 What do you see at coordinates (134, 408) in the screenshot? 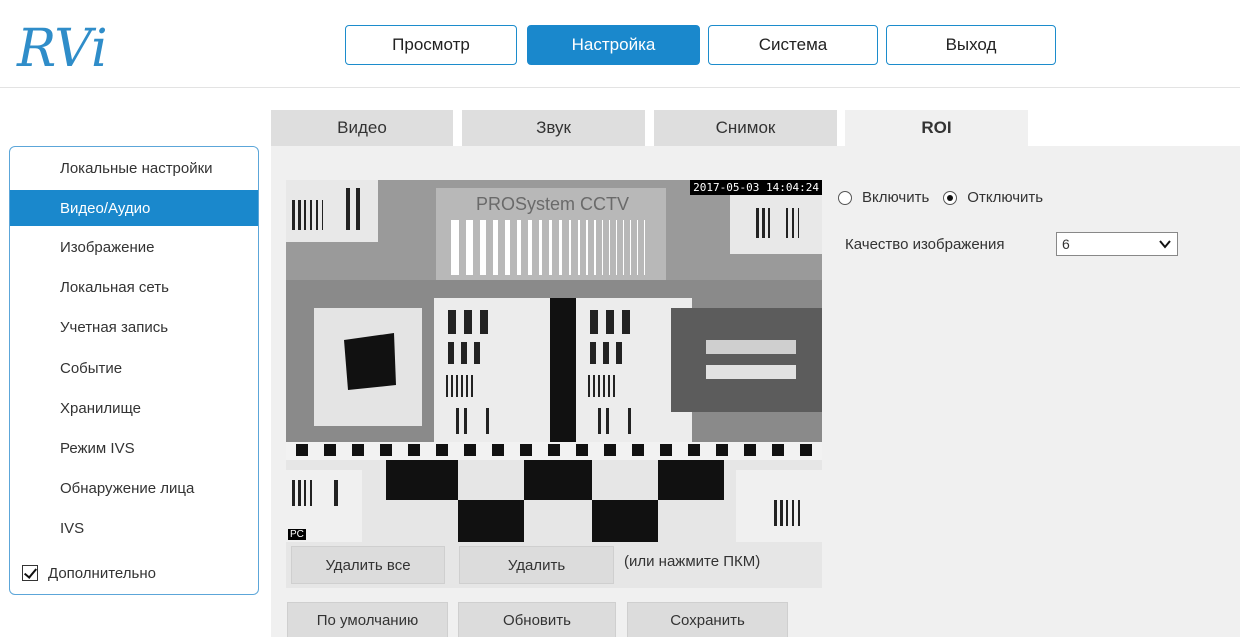
I see `sidebar-item-storage: Хранилище` at bounding box center [134, 408].